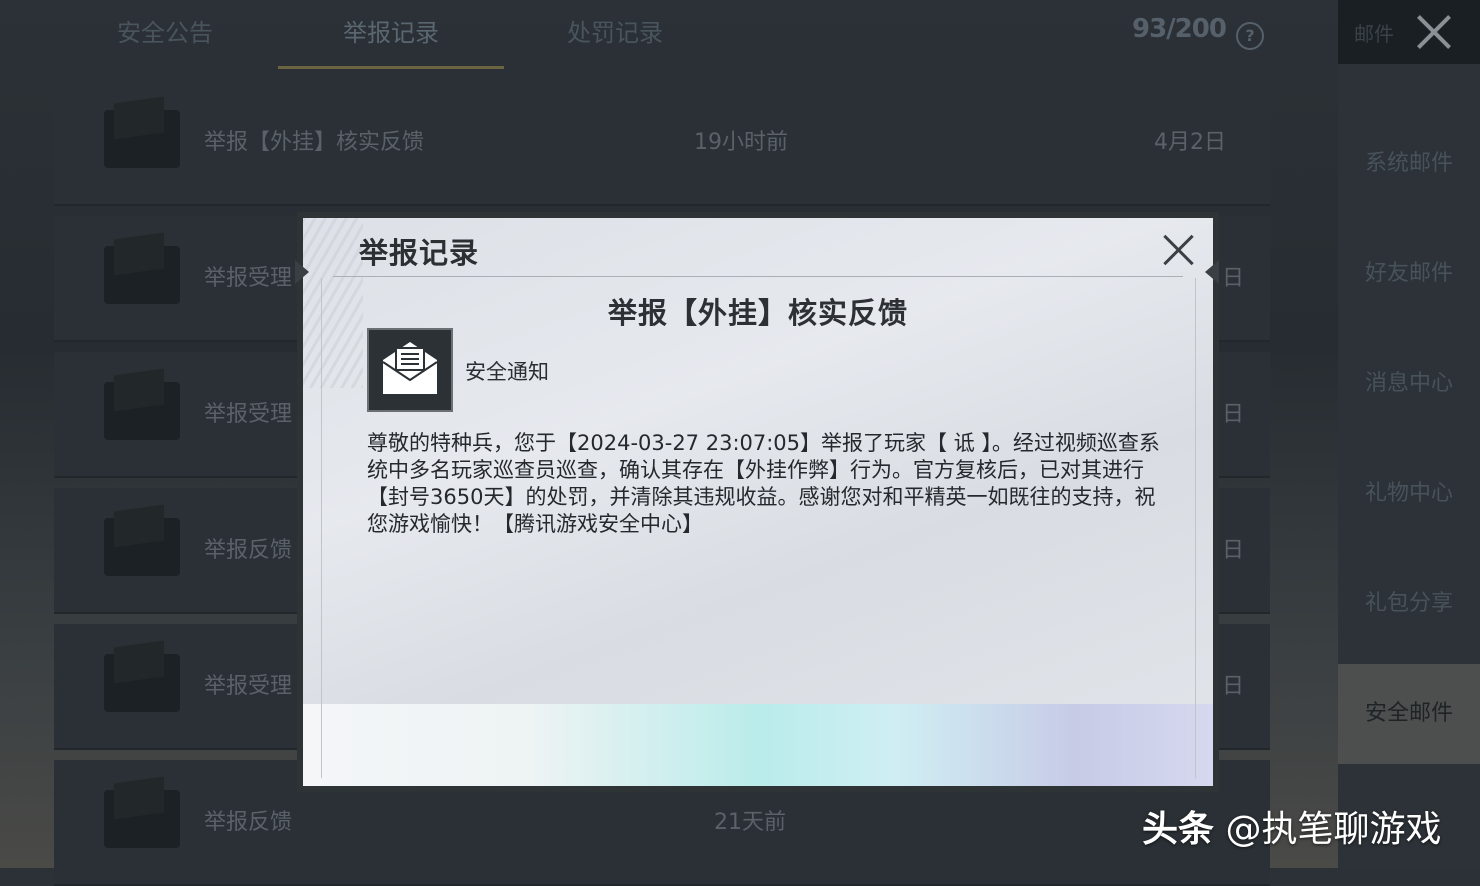 The height and width of the screenshot is (886, 1480). I want to click on watermark-handle: @执笔聊游戏, so click(1333, 829).